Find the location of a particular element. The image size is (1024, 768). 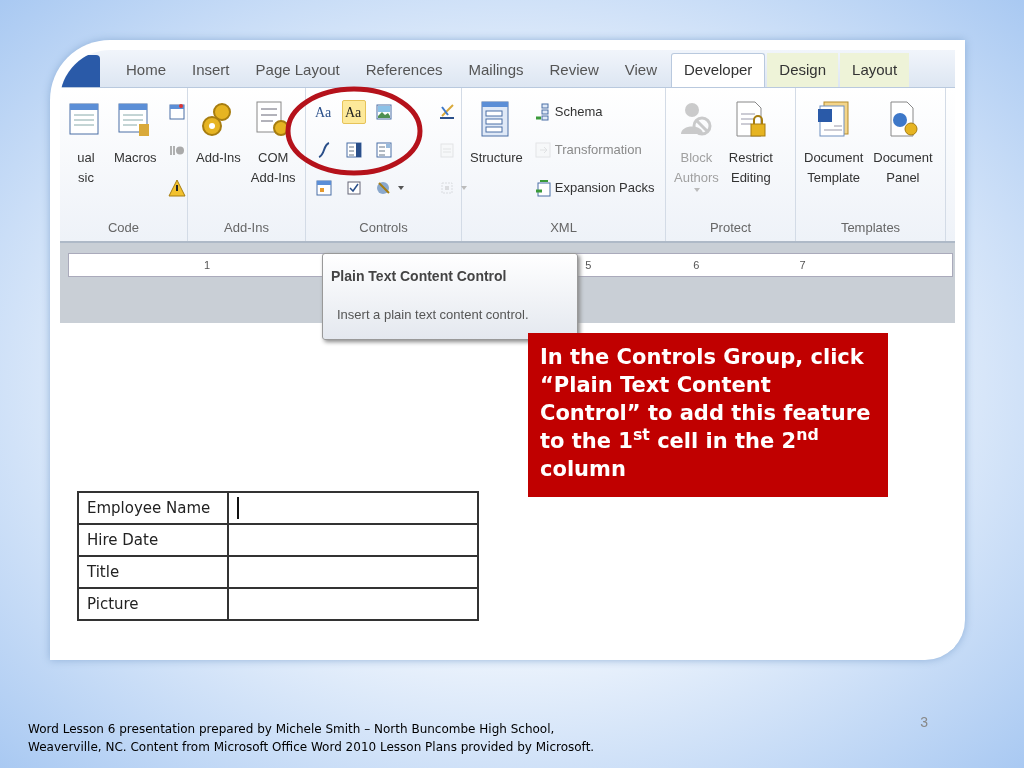

table-cell: Picture is located at coordinates (153, 604).